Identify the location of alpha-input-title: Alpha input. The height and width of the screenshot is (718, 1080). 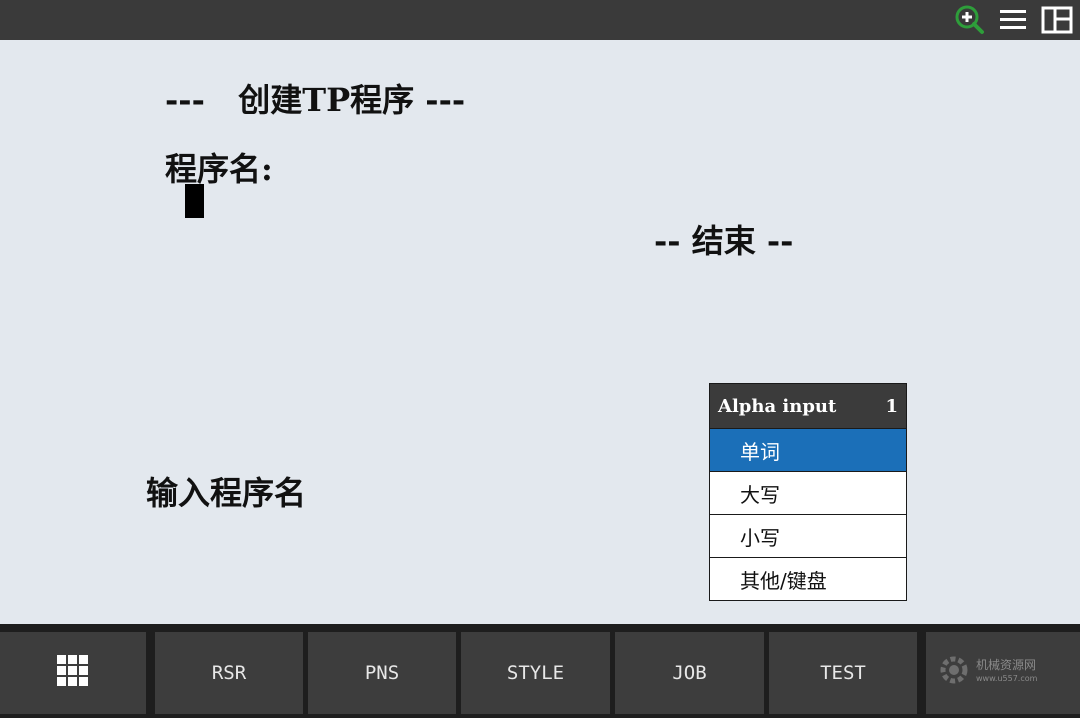
(777, 406).